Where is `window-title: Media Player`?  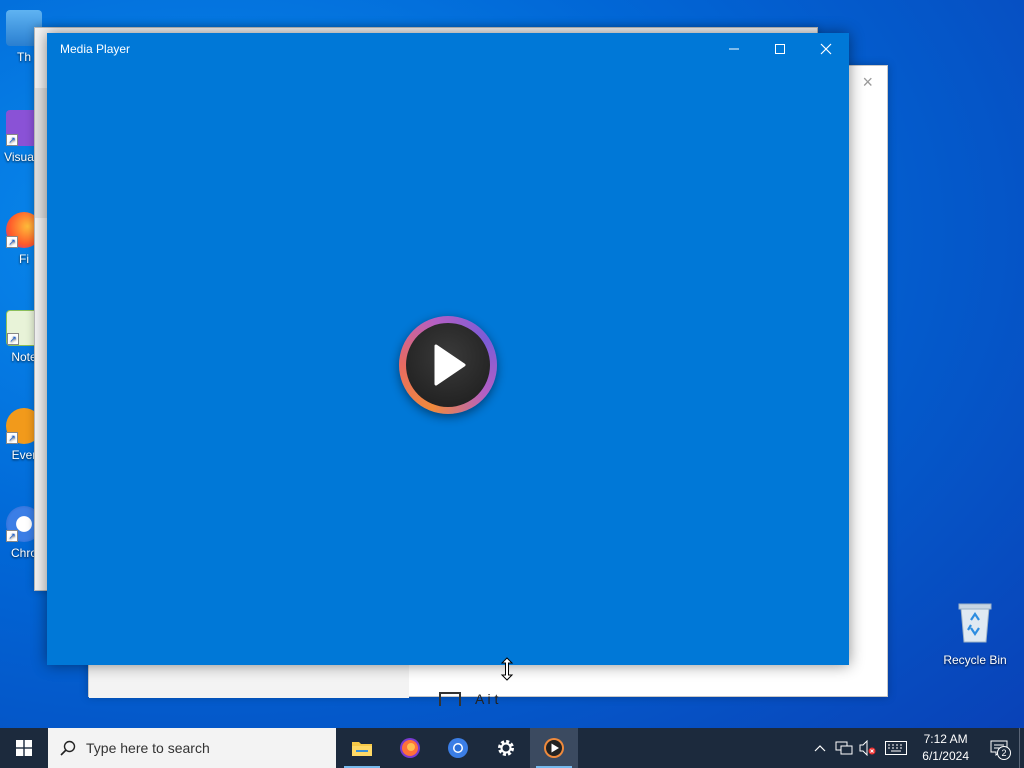 window-title: Media Player is located at coordinates (95, 49).